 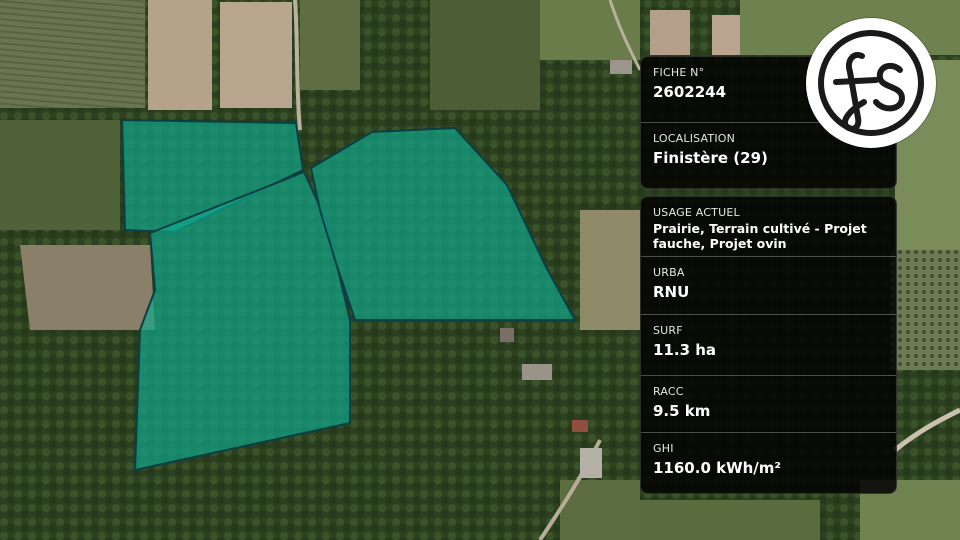 What do you see at coordinates (485, 55) in the screenshot?
I see `field-top-middle` at bounding box center [485, 55].